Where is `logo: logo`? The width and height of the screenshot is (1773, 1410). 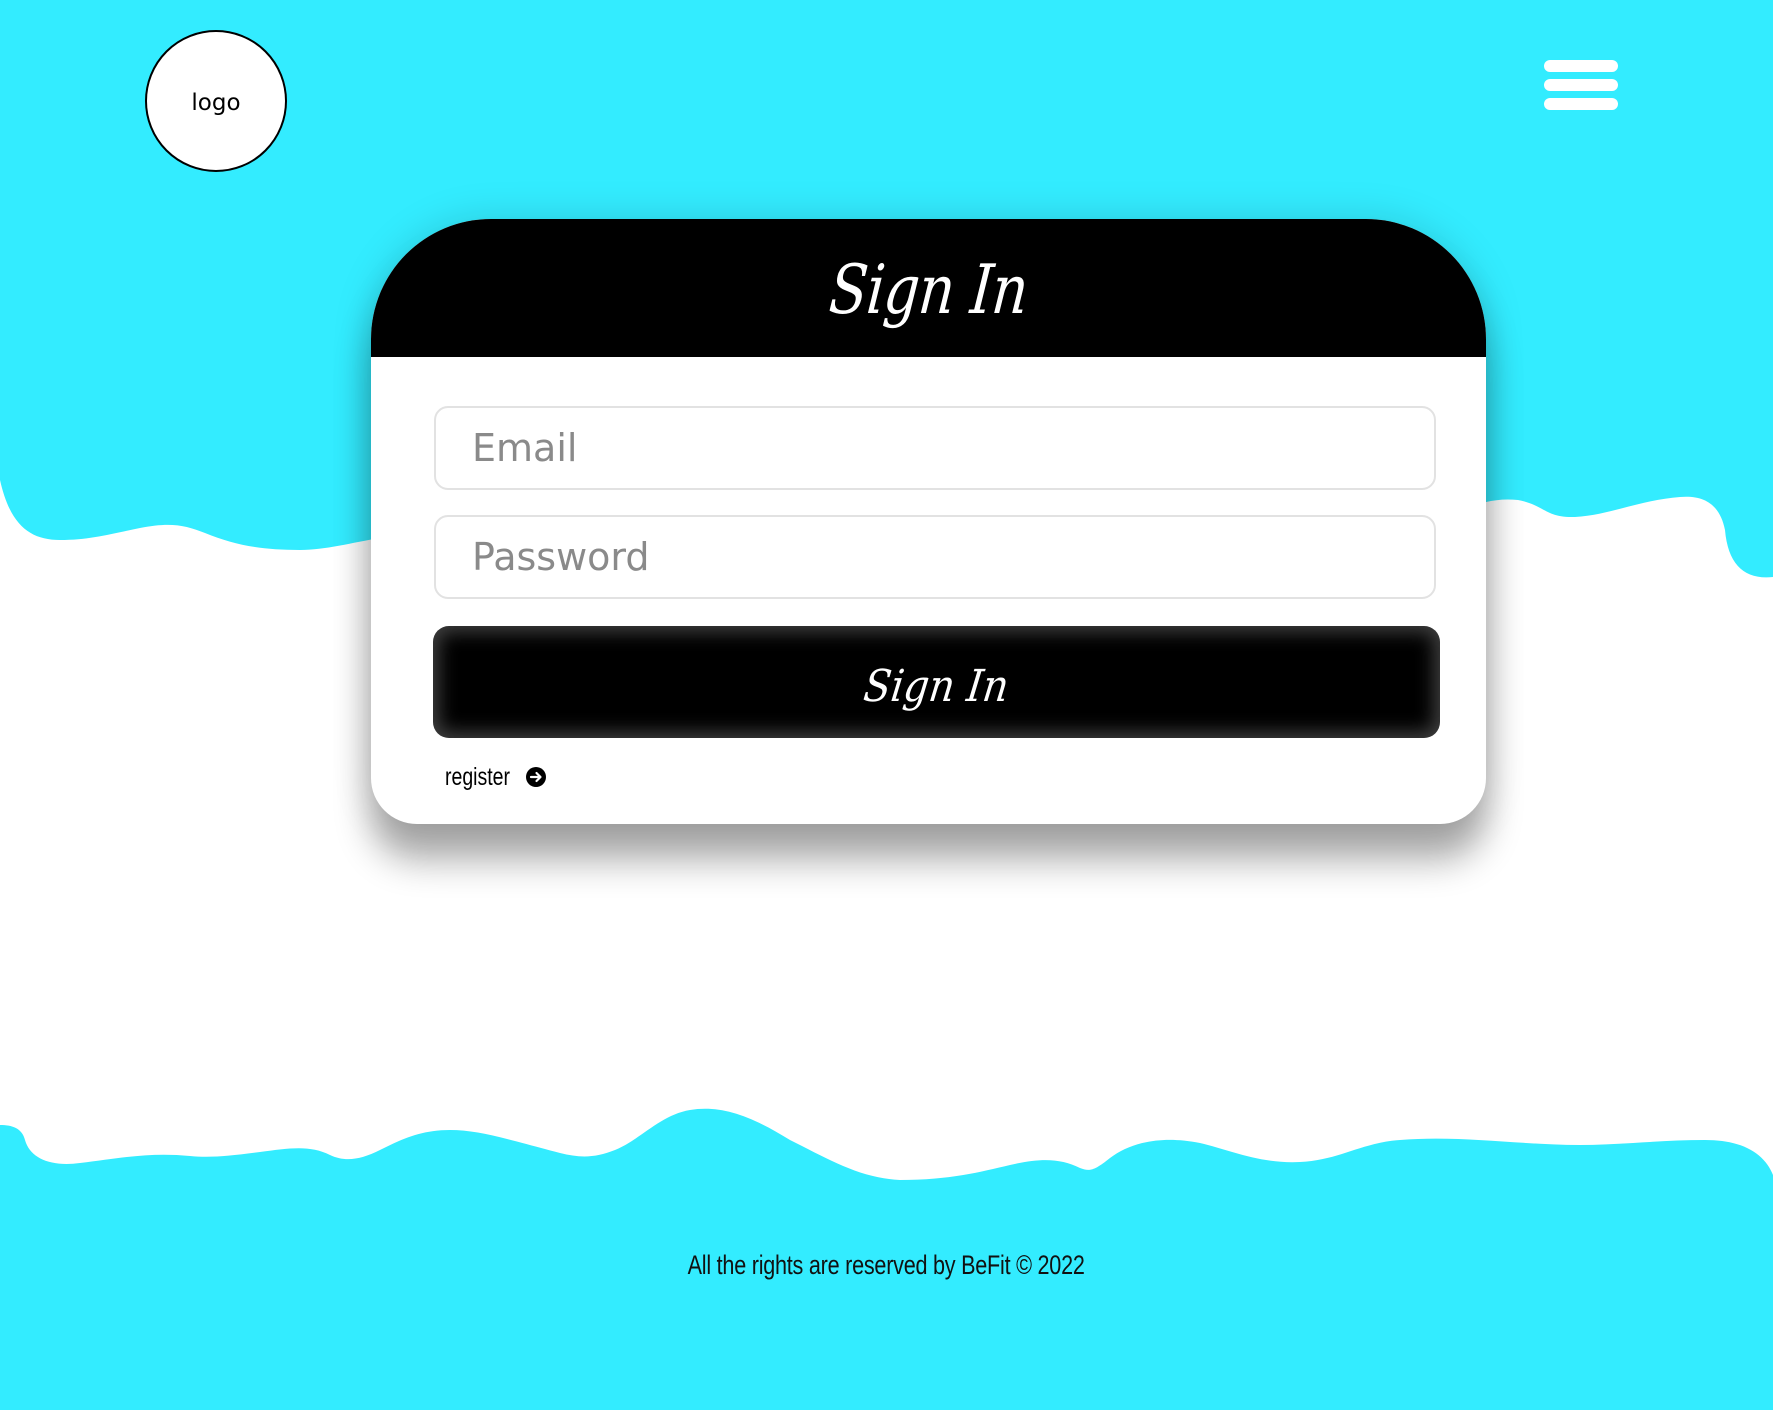 logo: logo is located at coordinates (216, 101).